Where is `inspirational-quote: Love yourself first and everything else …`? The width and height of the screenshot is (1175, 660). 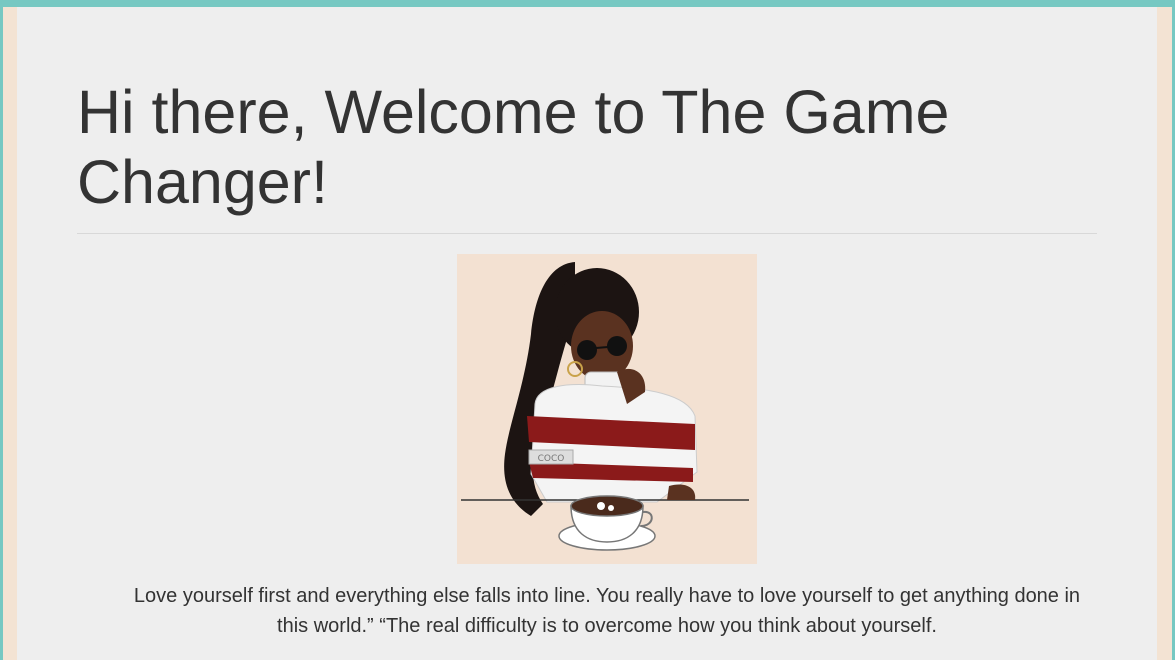 inspirational-quote: Love yourself first and everything else … is located at coordinates (607, 611).